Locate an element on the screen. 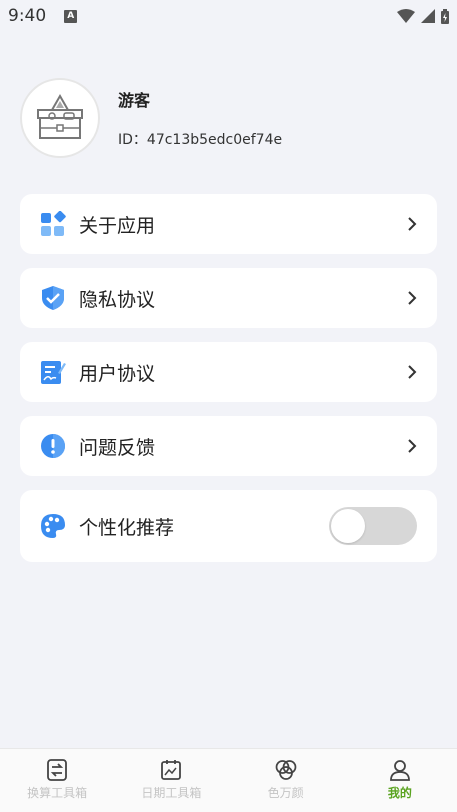 This screenshot has width=457, height=812. color-circles-icon is located at coordinates (285, 770).